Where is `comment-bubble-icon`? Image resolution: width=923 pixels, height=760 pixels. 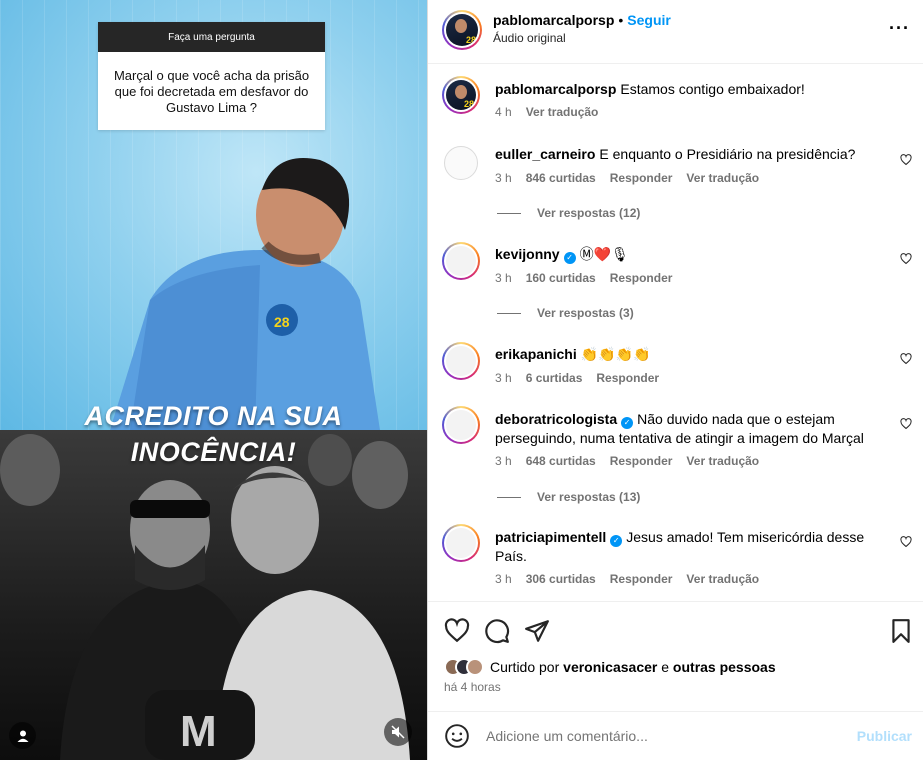 comment-bubble-icon is located at coordinates (497, 631).